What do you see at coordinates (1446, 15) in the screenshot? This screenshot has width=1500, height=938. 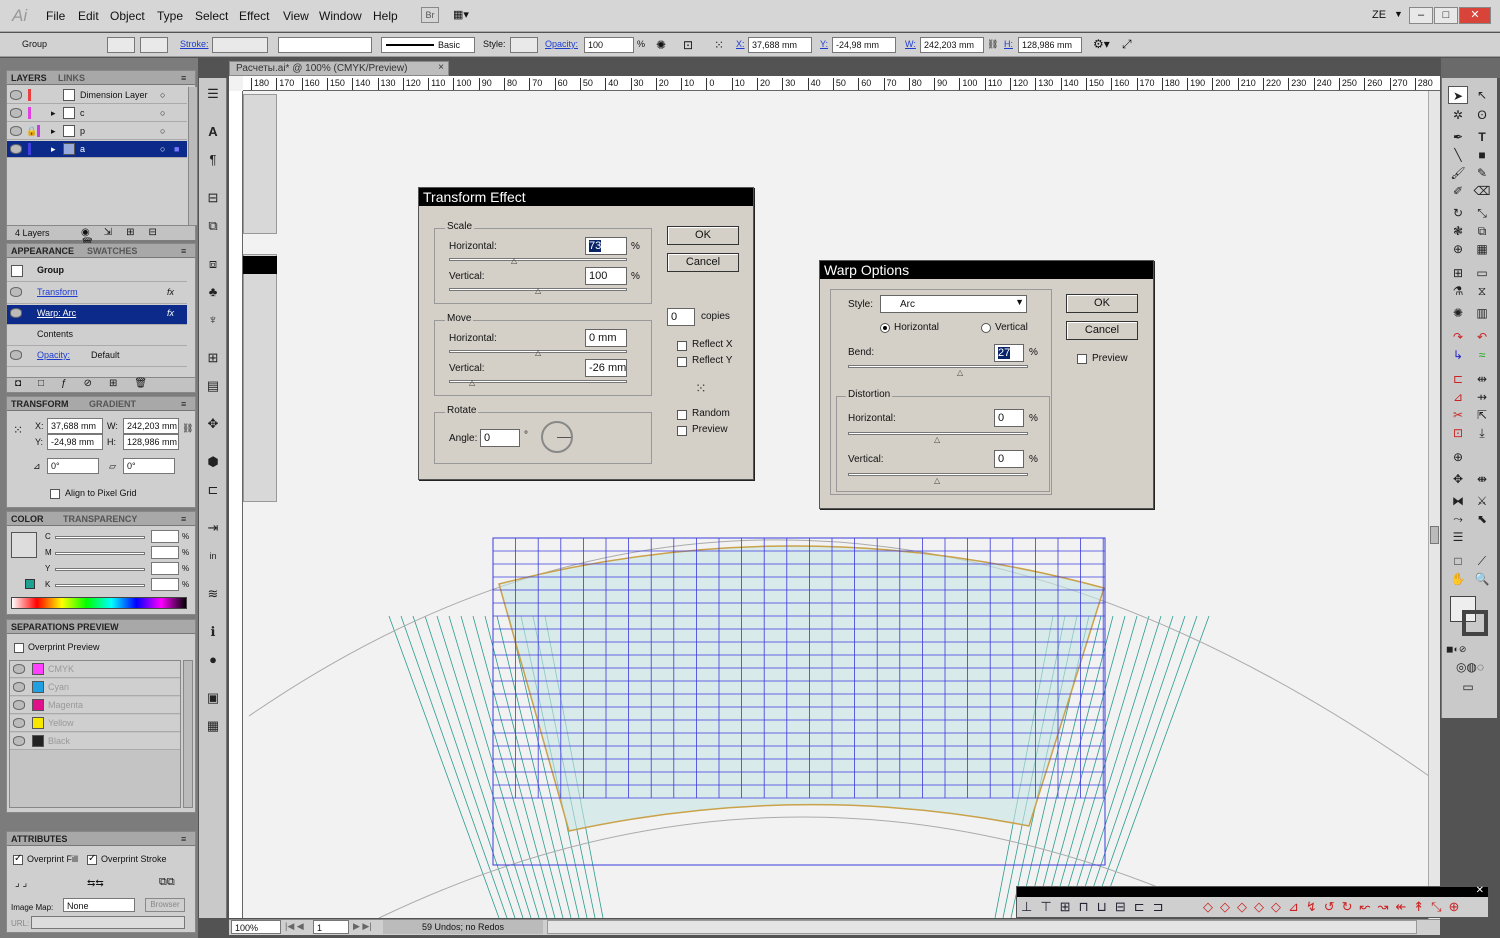 I see `maximize-button: □` at bounding box center [1446, 15].